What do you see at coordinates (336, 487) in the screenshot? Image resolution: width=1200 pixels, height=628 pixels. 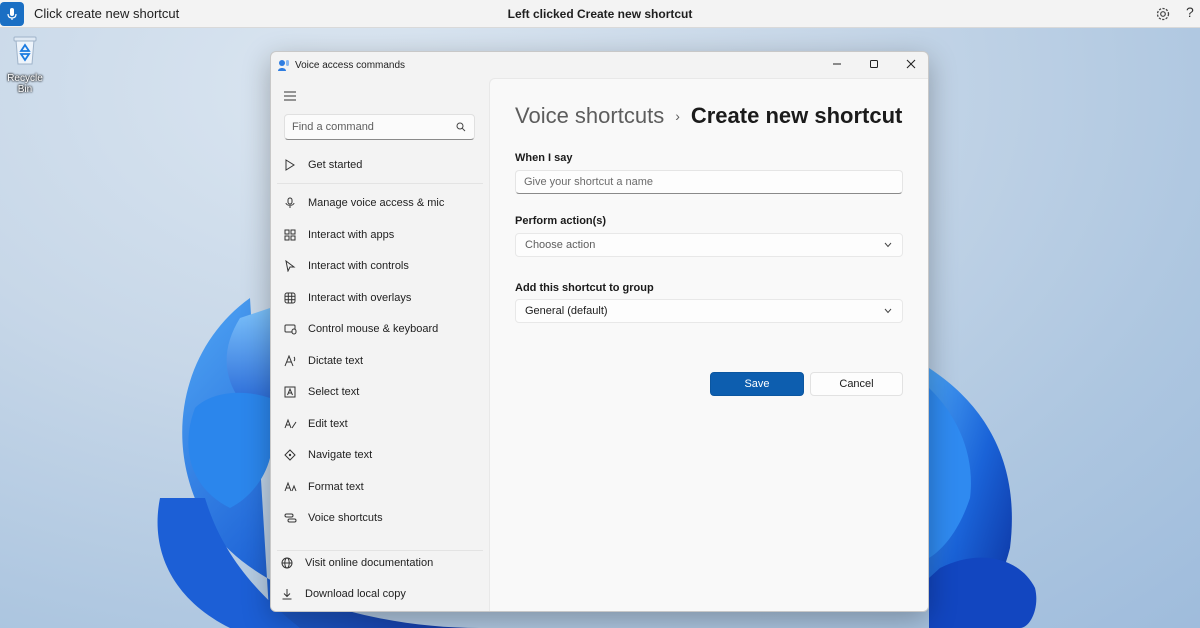 I see `nav-item-label: Format text` at bounding box center [336, 487].